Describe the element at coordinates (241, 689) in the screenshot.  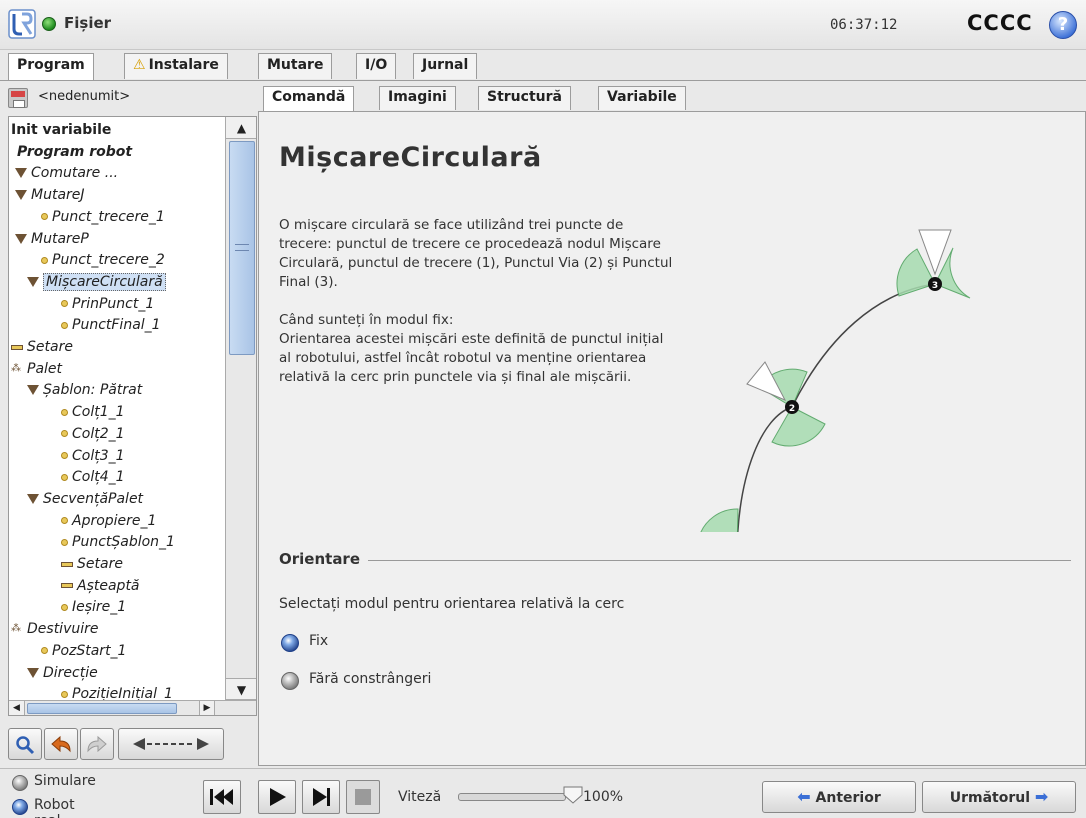
I see `scroll-down-icon: ▼` at that location.